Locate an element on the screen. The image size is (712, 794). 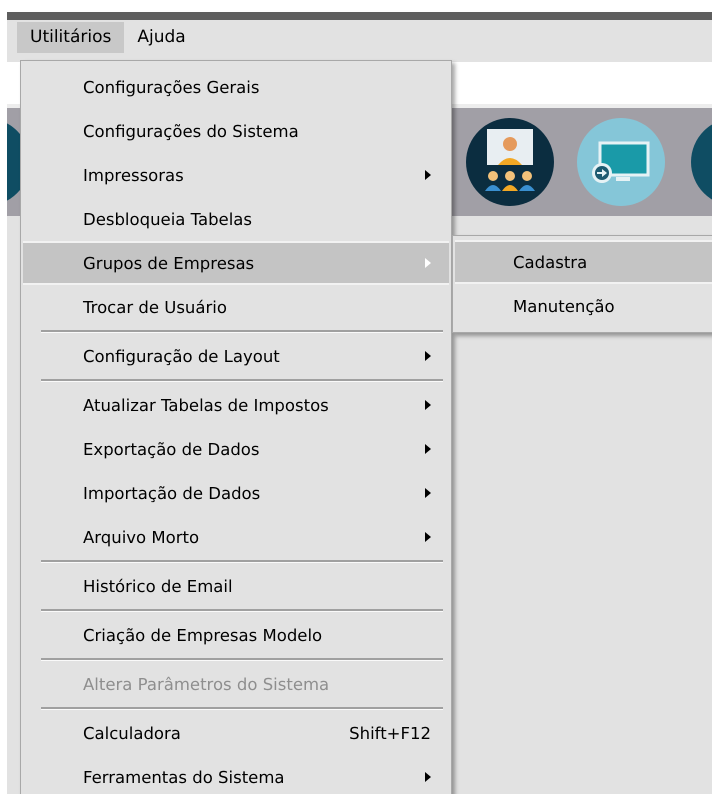
menu-item: Impressoras is located at coordinates (236, 175).